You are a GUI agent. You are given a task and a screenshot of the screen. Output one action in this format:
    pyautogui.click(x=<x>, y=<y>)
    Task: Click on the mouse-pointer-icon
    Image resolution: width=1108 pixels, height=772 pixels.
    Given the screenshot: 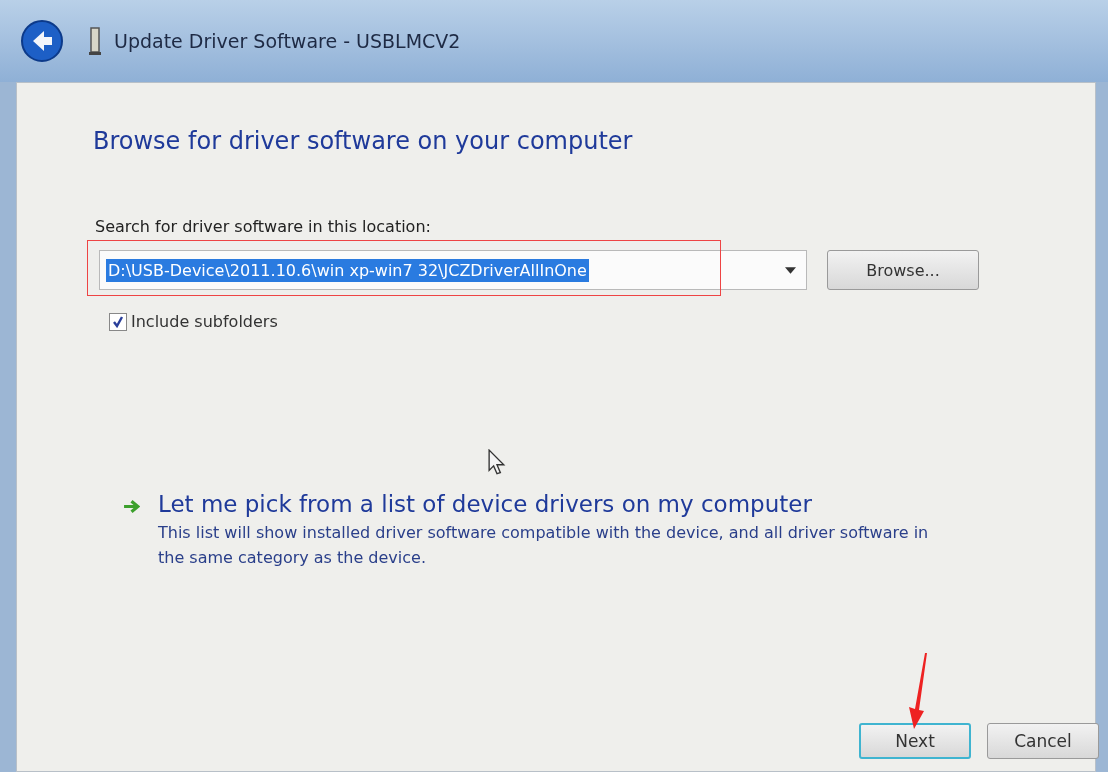 What is the action you would take?
    pyautogui.click(x=497, y=462)
    